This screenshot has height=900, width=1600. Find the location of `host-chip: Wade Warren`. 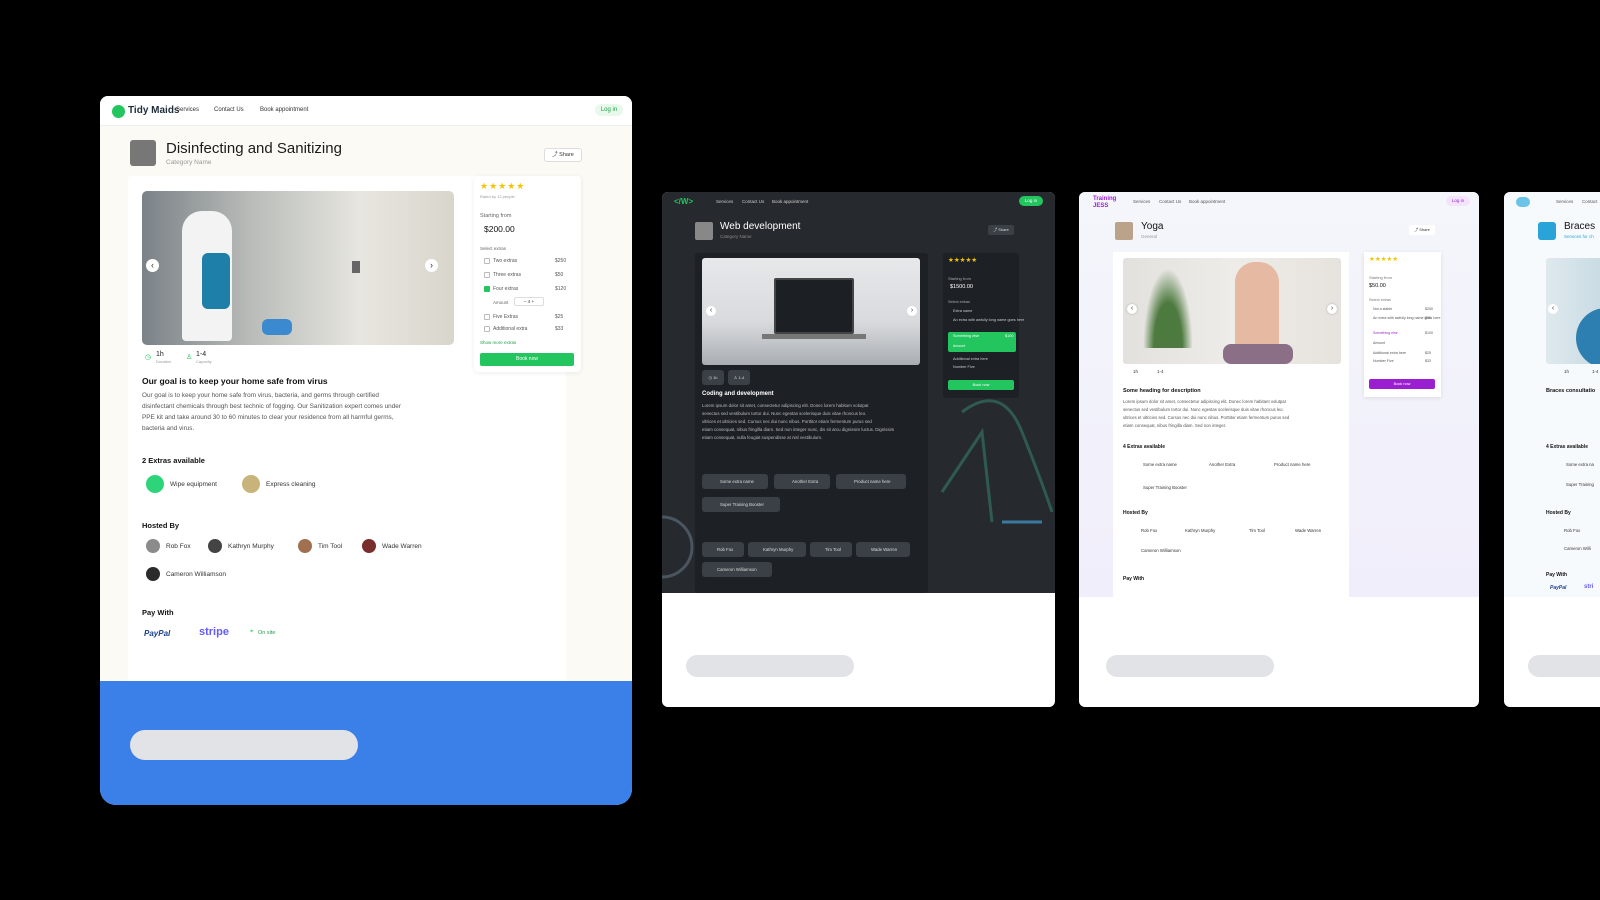

host-chip: Wade Warren is located at coordinates (883, 549).